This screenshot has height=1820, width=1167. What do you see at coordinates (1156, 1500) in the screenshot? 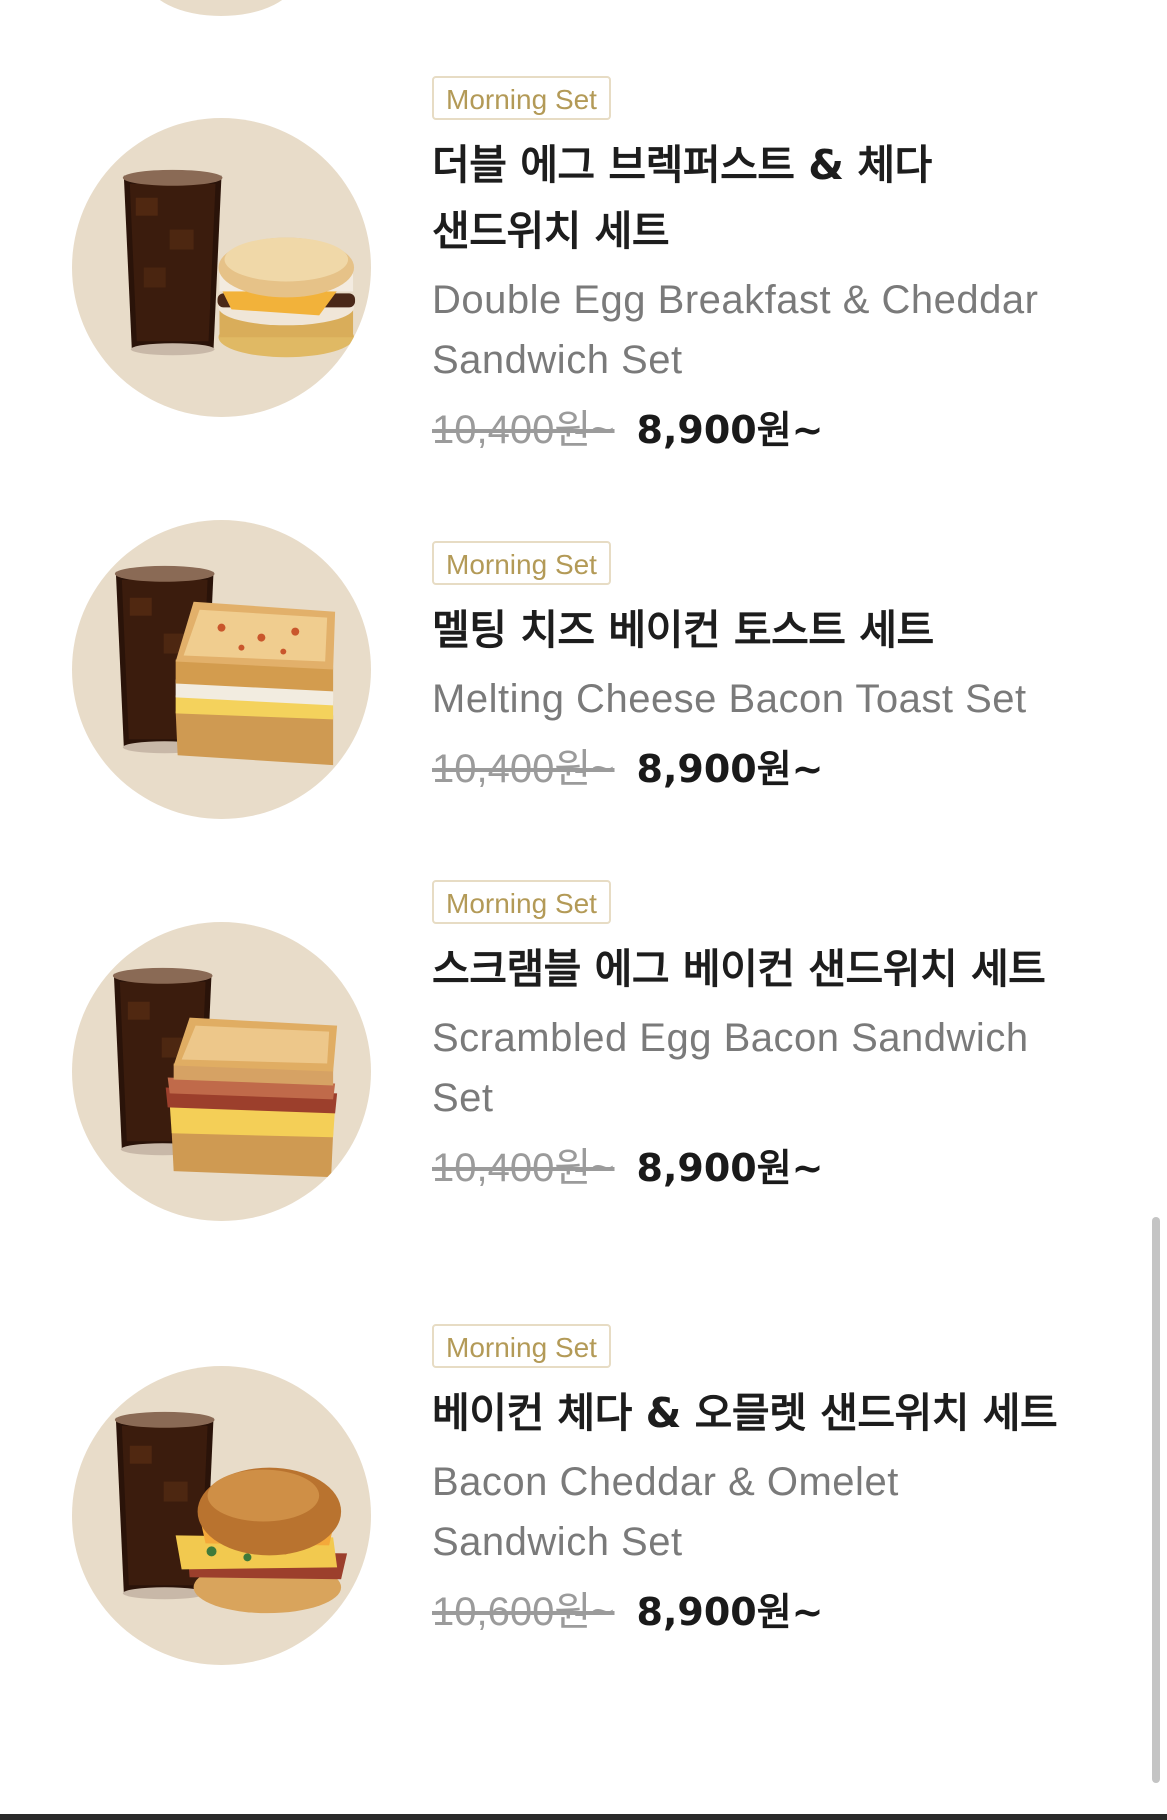
I see `scrollbar` at bounding box center [1156, 1500].